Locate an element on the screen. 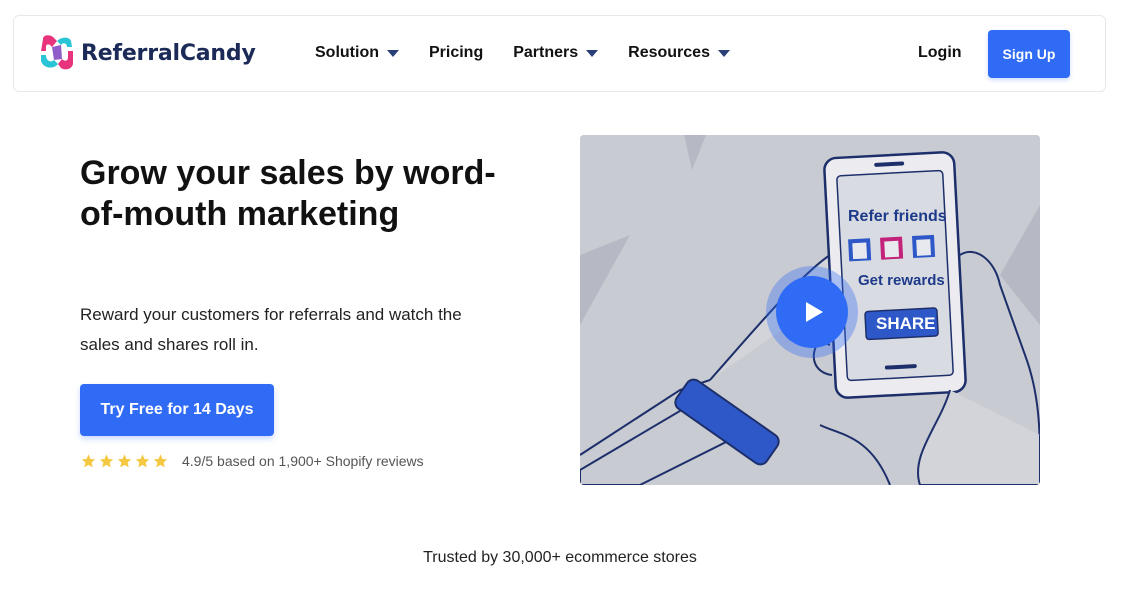 Image resolution: width=1127 pixels, height=608 pixels. rating-stars is located at coordinates (125, 461).